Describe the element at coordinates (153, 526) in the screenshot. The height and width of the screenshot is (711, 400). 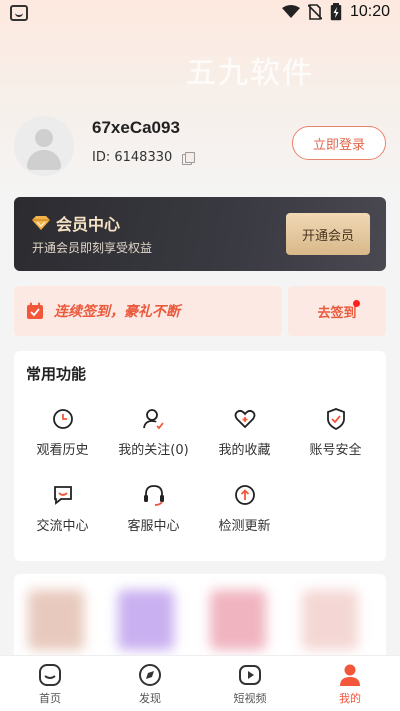
I see `function-label: 客服中心` at that location.